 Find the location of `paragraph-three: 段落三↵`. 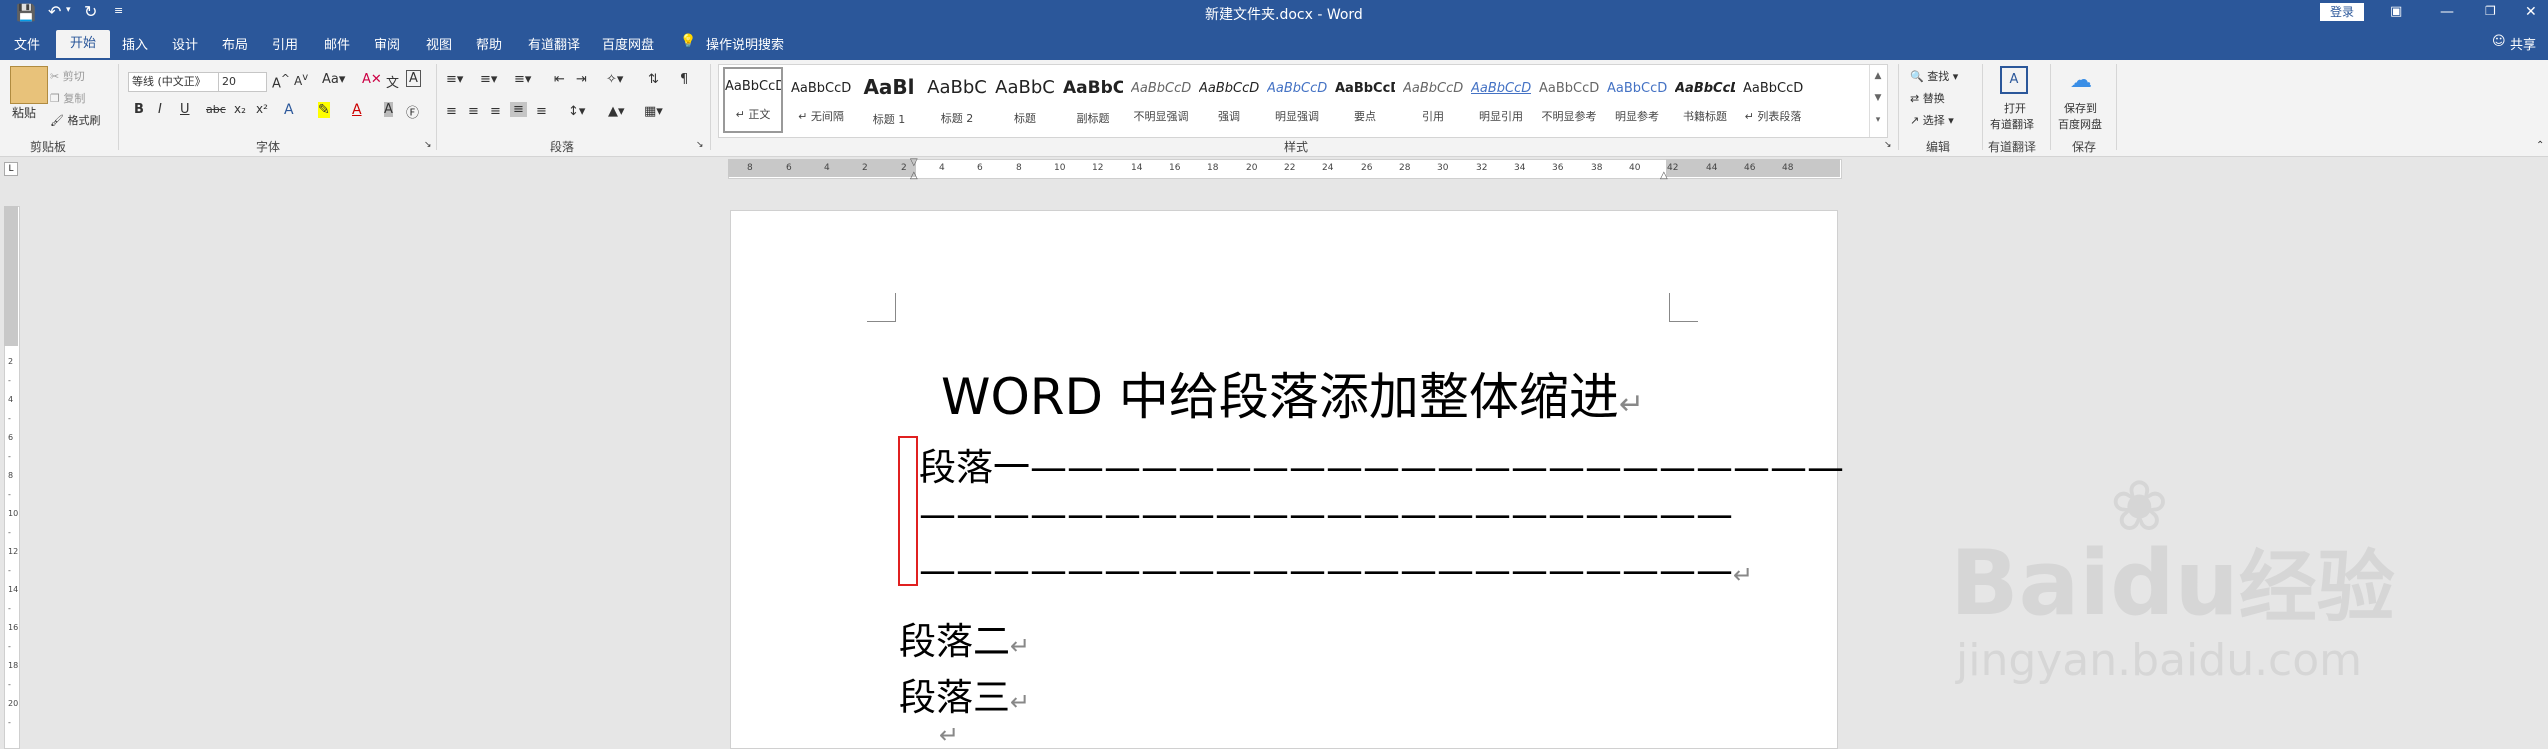

paragraph-three: 段落三↵ is located at coordinates (964, 694).